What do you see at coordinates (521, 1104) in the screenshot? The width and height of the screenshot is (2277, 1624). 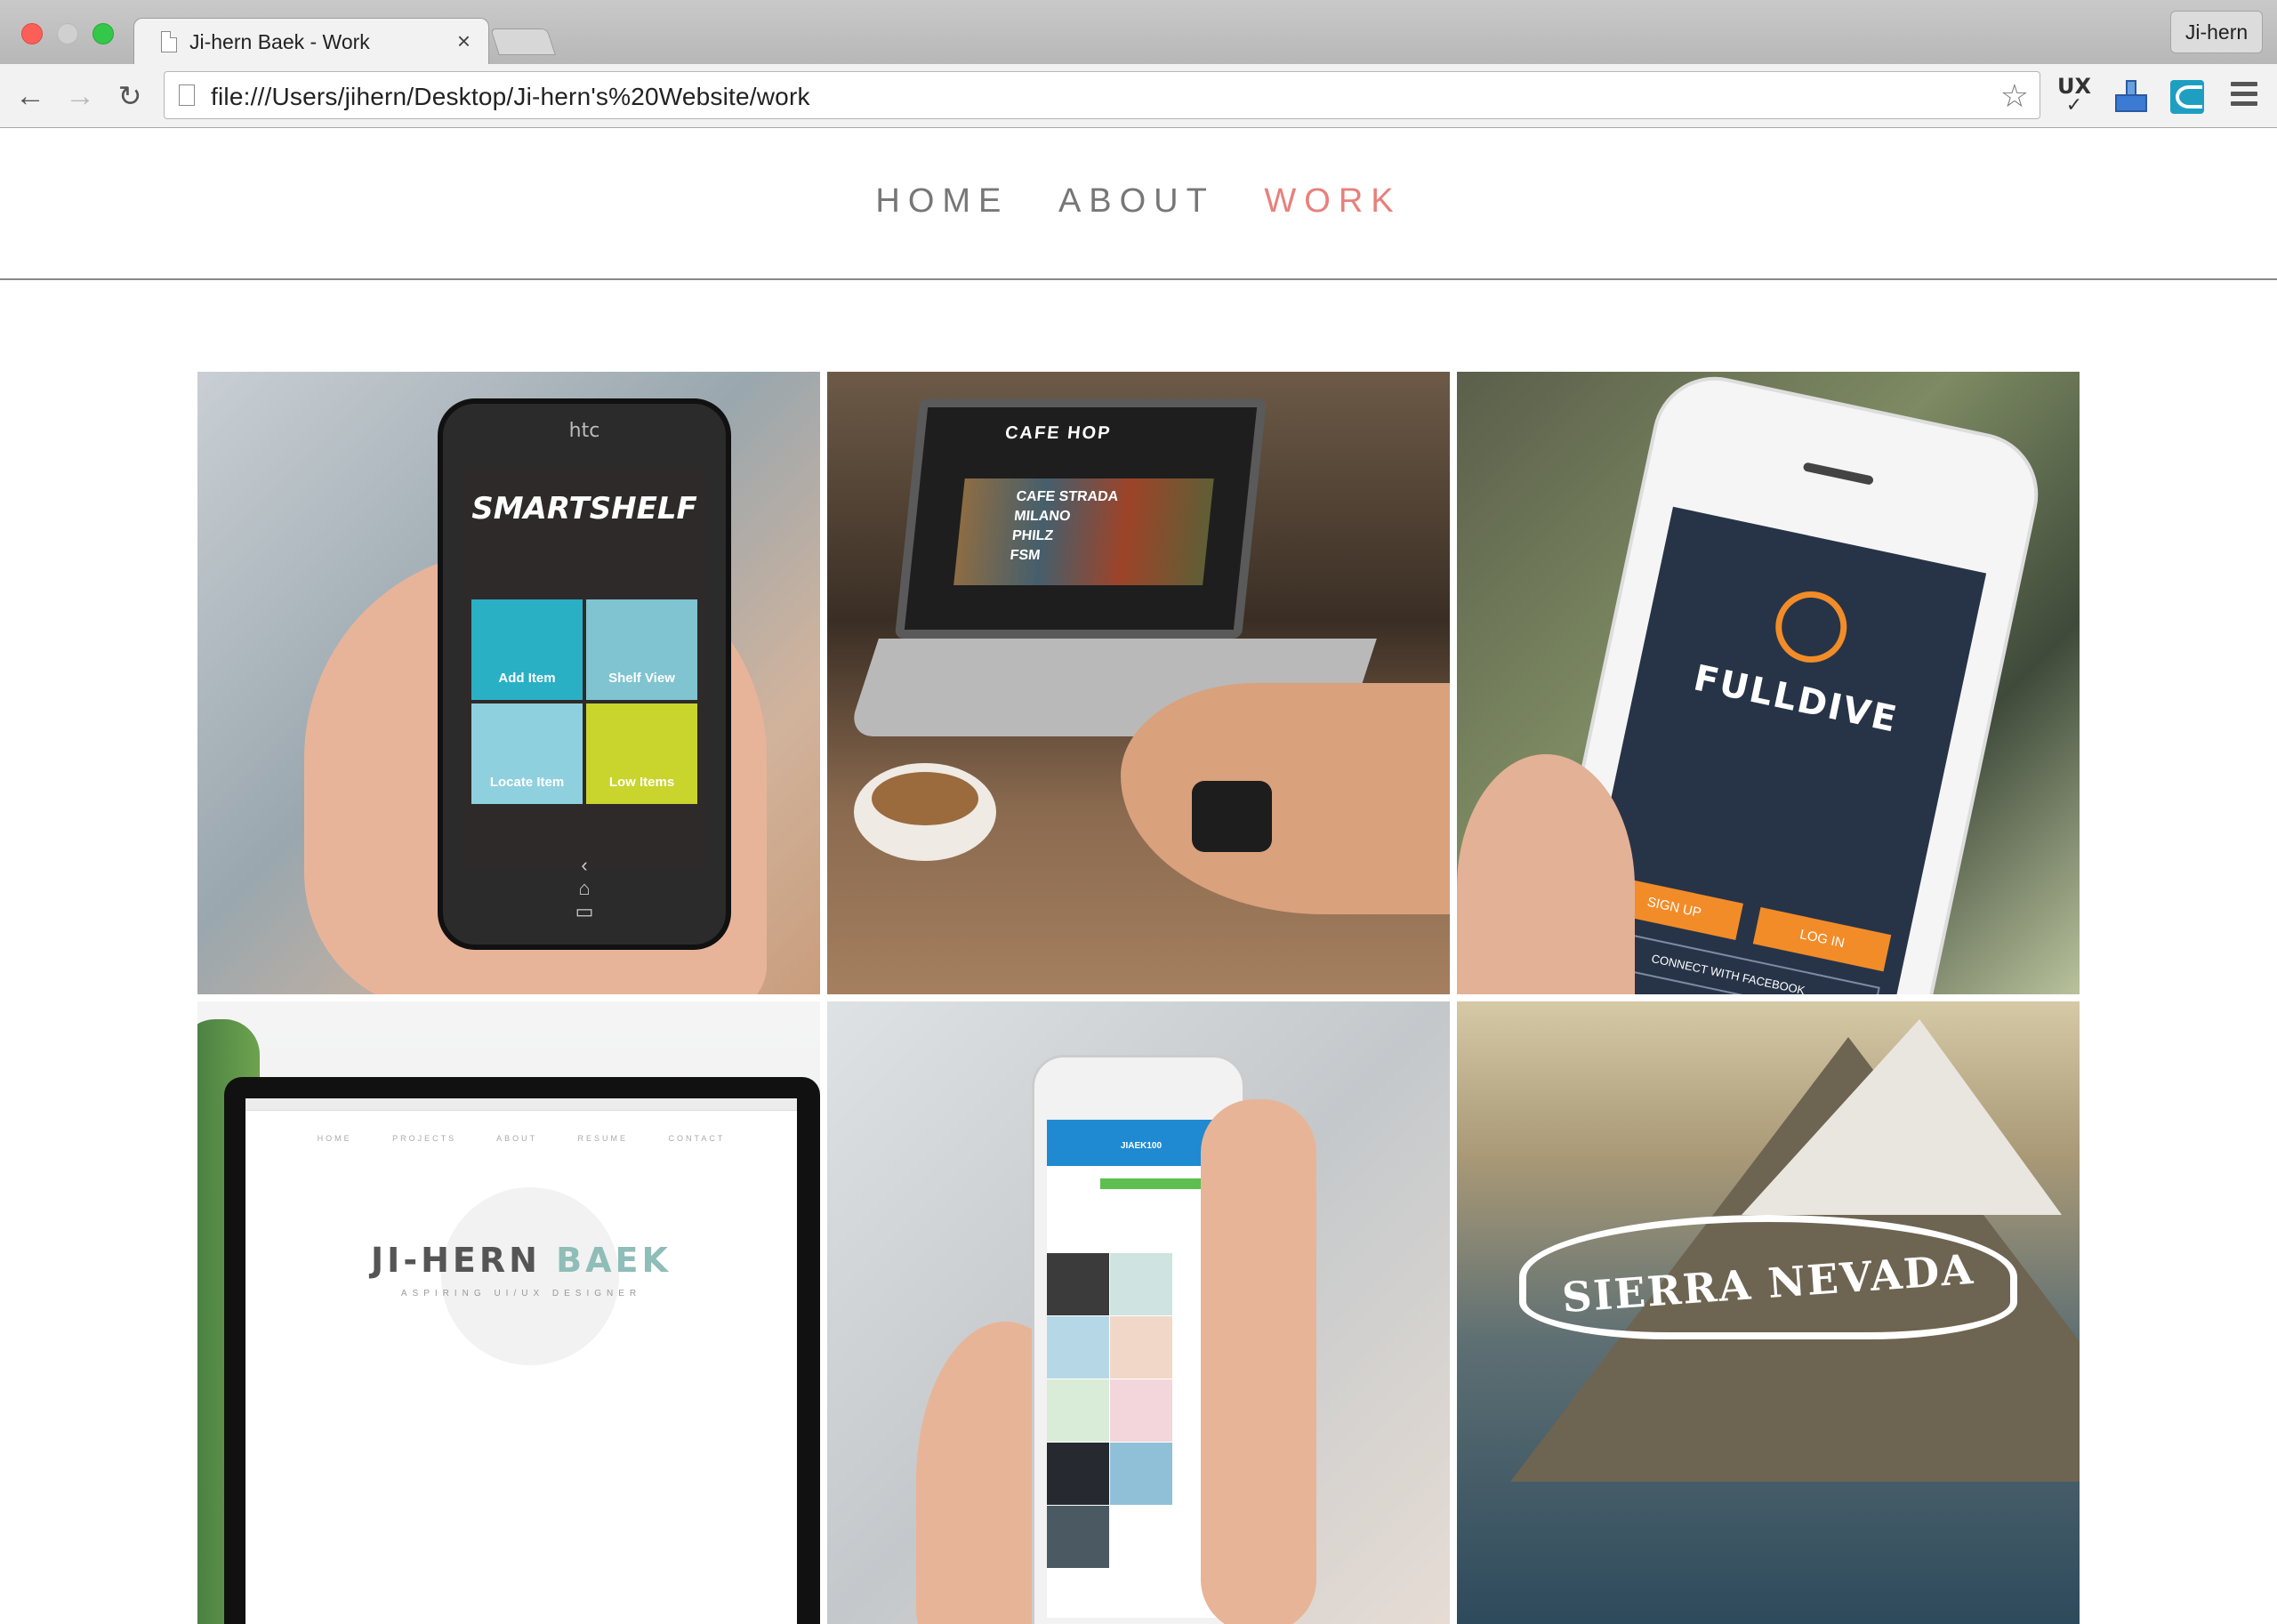 I see `mini-browser-bar` at bounding box center [521, 1104].